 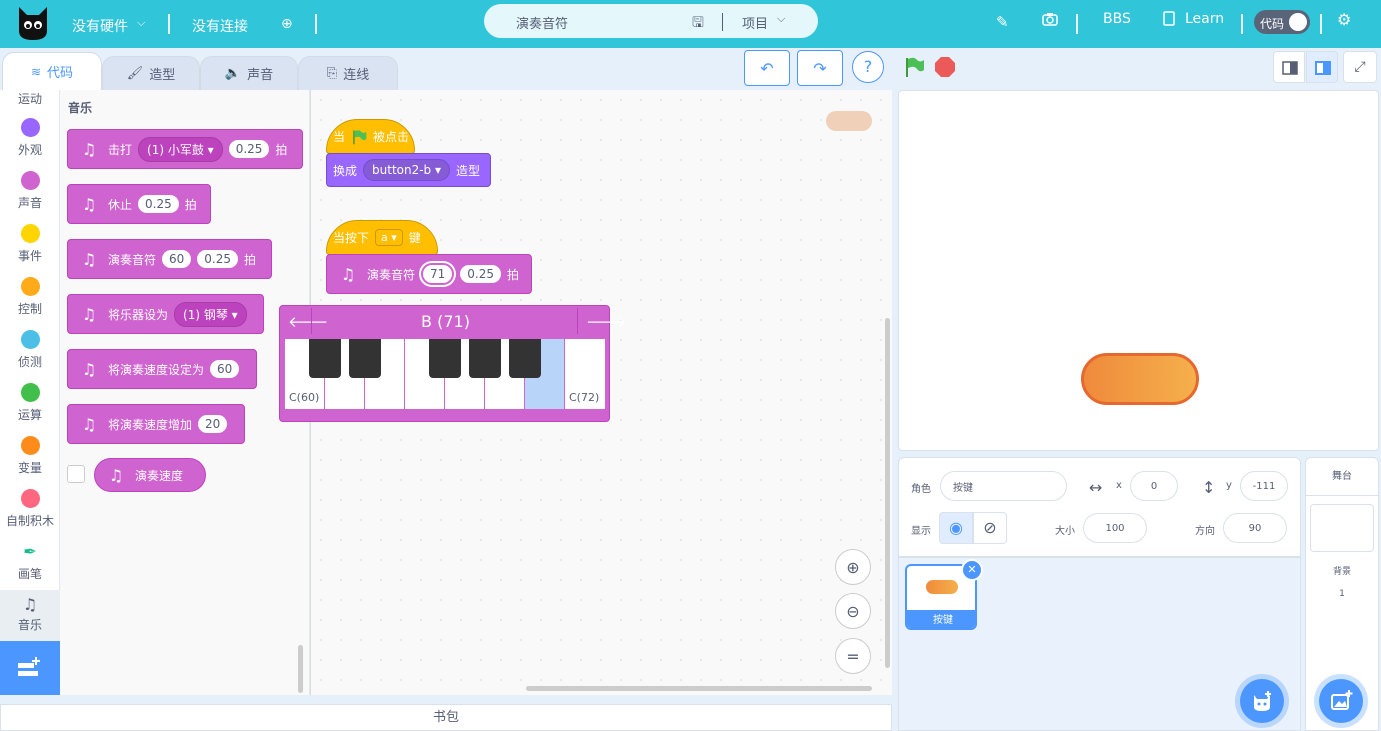 What do you see at coordinates (1342, 528) in the screenshot?
I see `backdrop-thumbnail` at bounding box center [1342, 528].